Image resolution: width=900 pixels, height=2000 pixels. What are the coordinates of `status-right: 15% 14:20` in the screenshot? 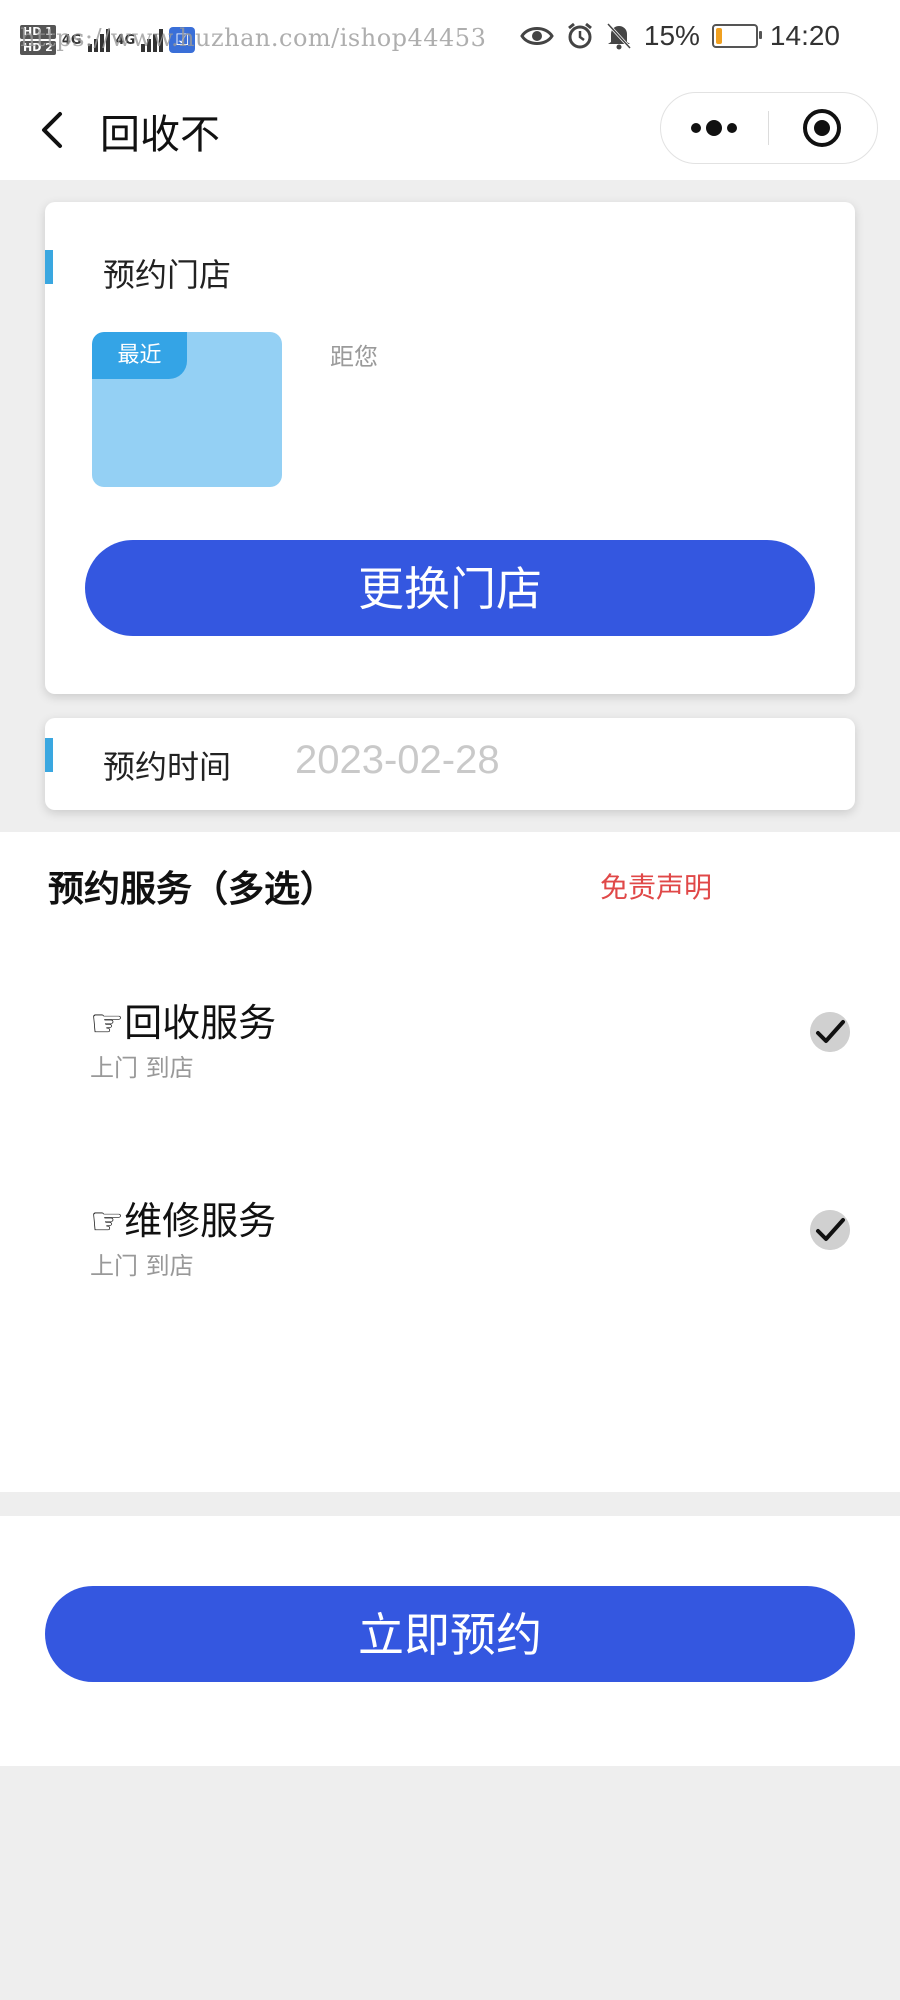 It's located at (680, 36).